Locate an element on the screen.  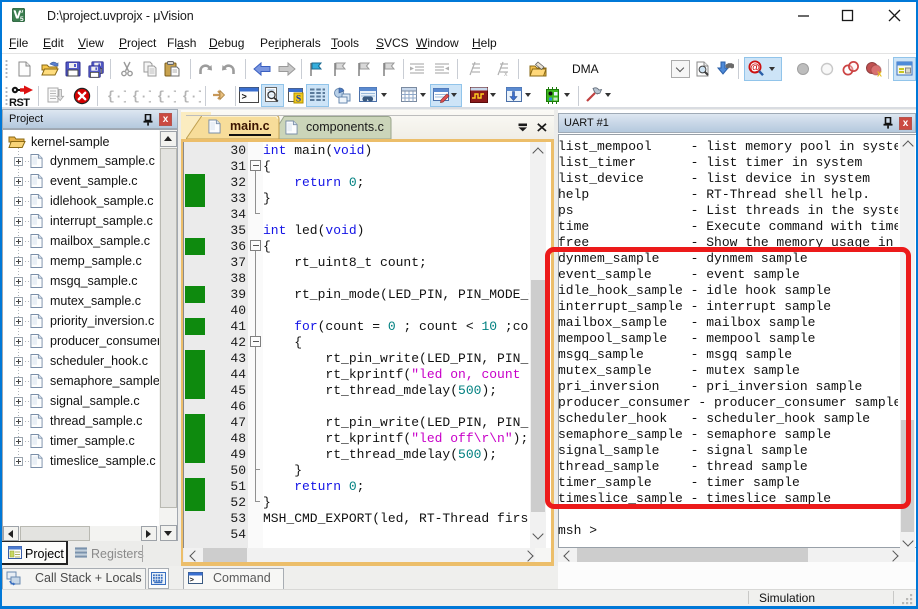
svg-text: RST is located at coordinates (19, 102).